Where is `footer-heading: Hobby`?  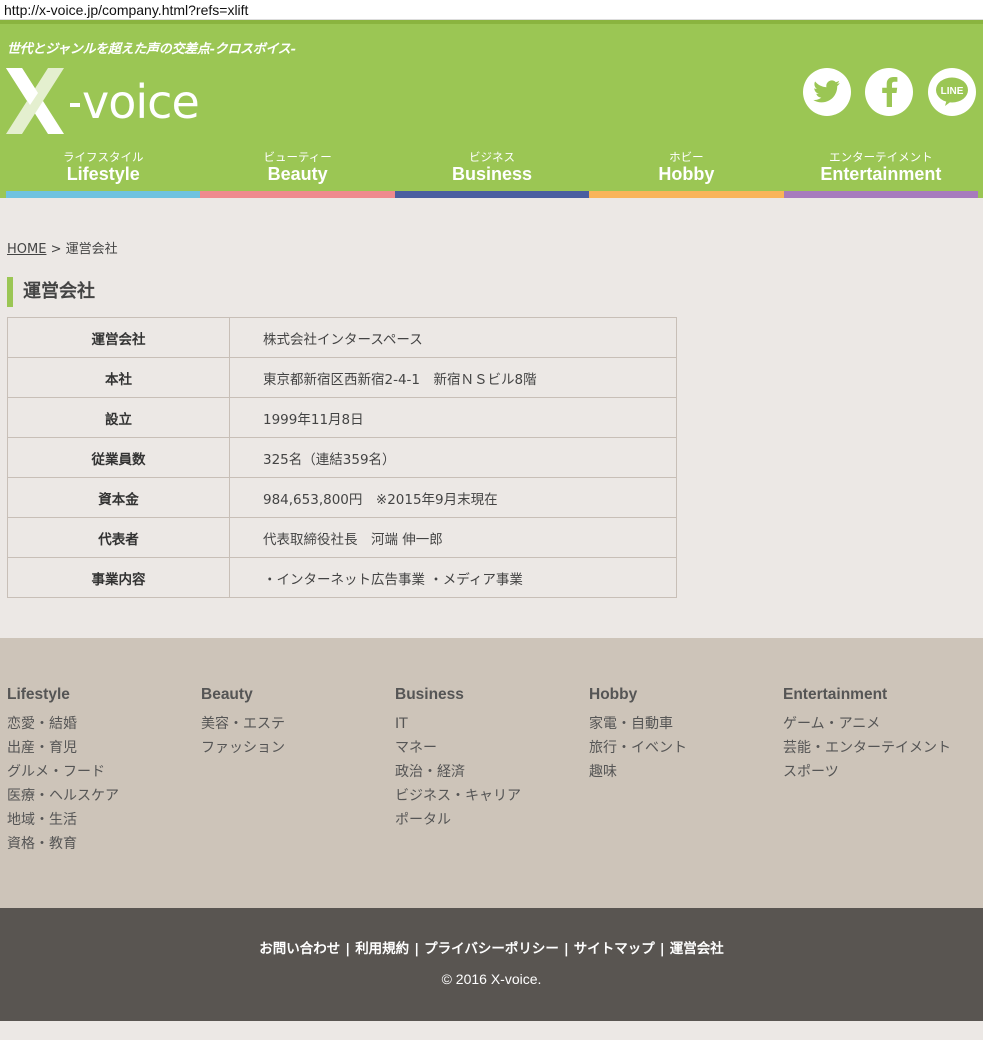
footer-heading: Hobby is located at coordinates (638, 695).